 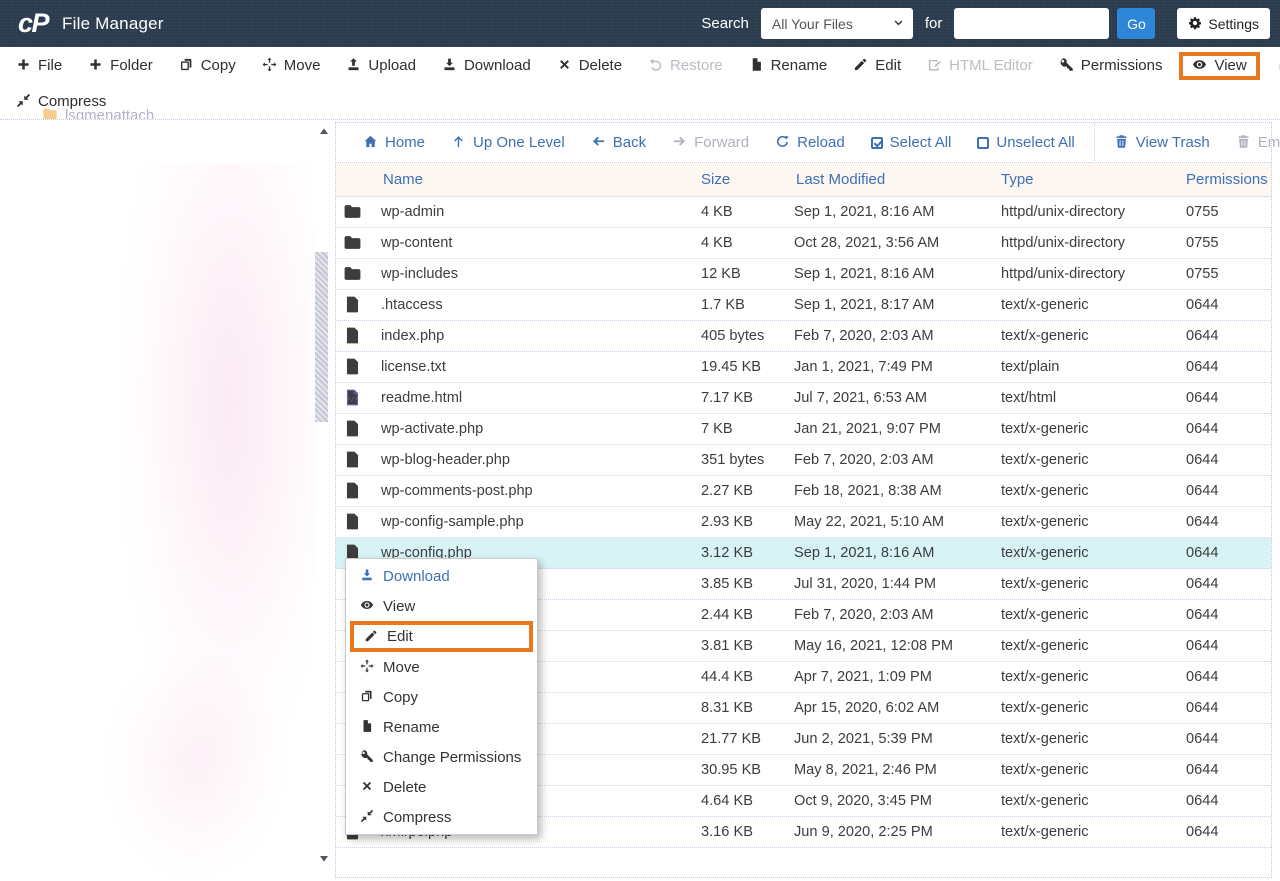 What do you see at coordinates (710, 142) in the screenshot?
I see `nav-item-forward: Forward` at bounding box center [710, 142].